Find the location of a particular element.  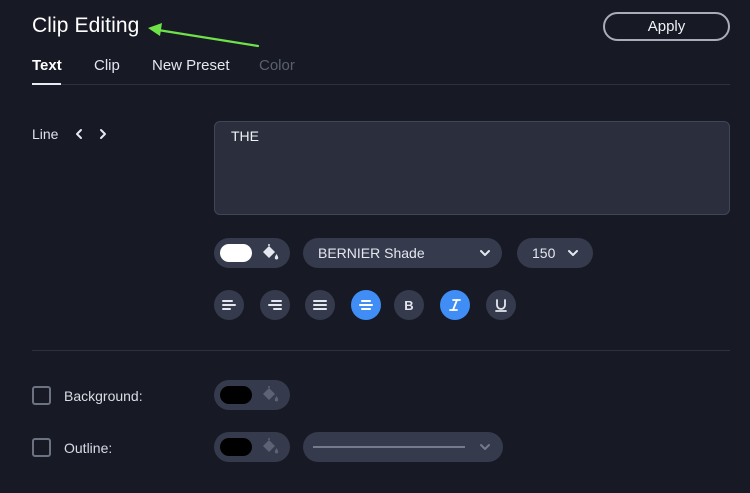

outline-color-picker is located at coordinates (252, 447).